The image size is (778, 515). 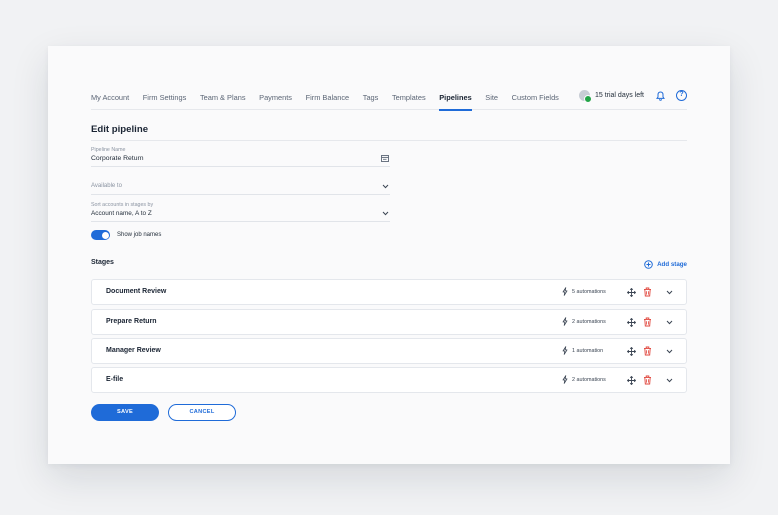 I want to click on stages-title: Stages, so click(x=102, y=262).